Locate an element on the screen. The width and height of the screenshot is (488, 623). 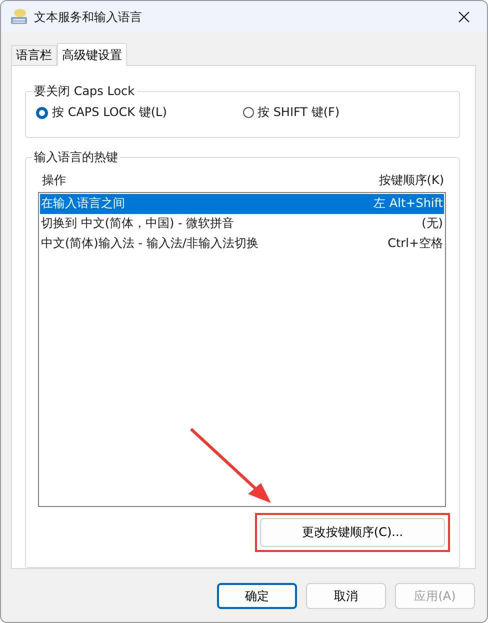
group-title: 输入语言的热键 is located at coordinates (76, 157).